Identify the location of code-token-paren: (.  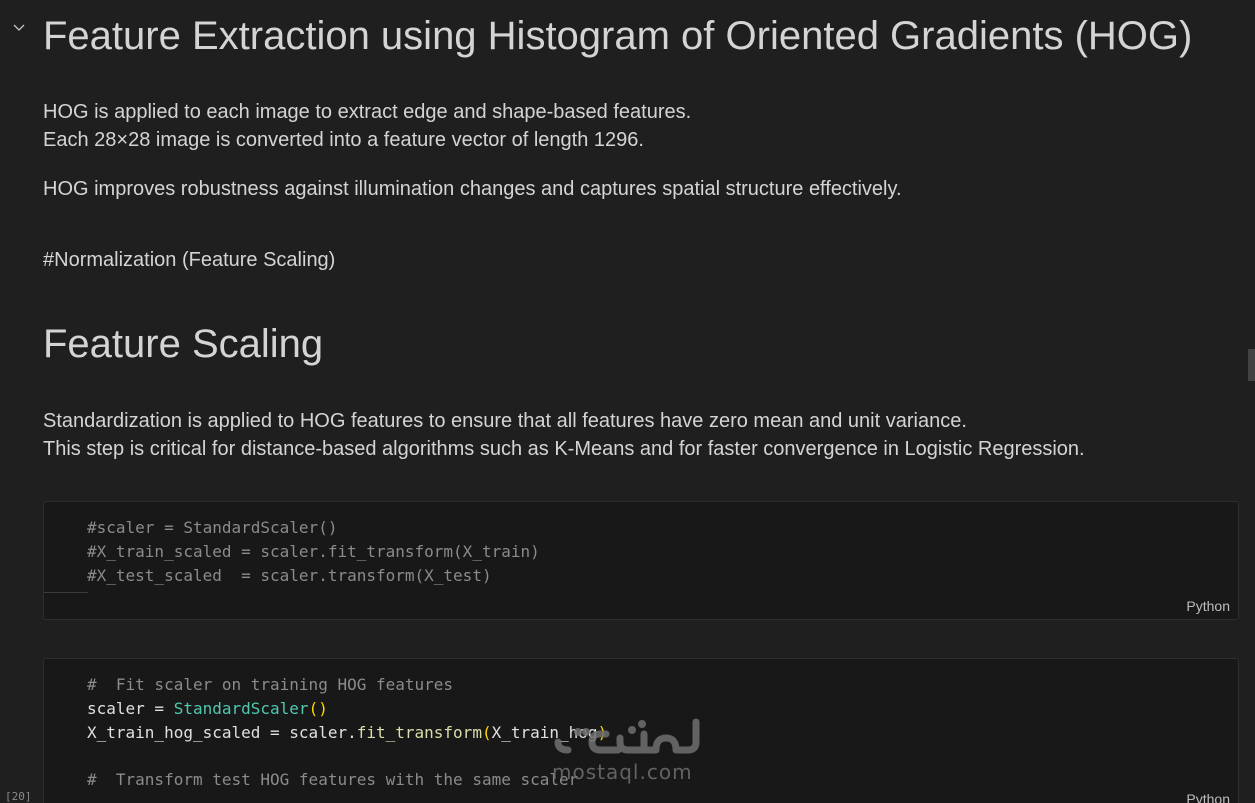
(486, 732).